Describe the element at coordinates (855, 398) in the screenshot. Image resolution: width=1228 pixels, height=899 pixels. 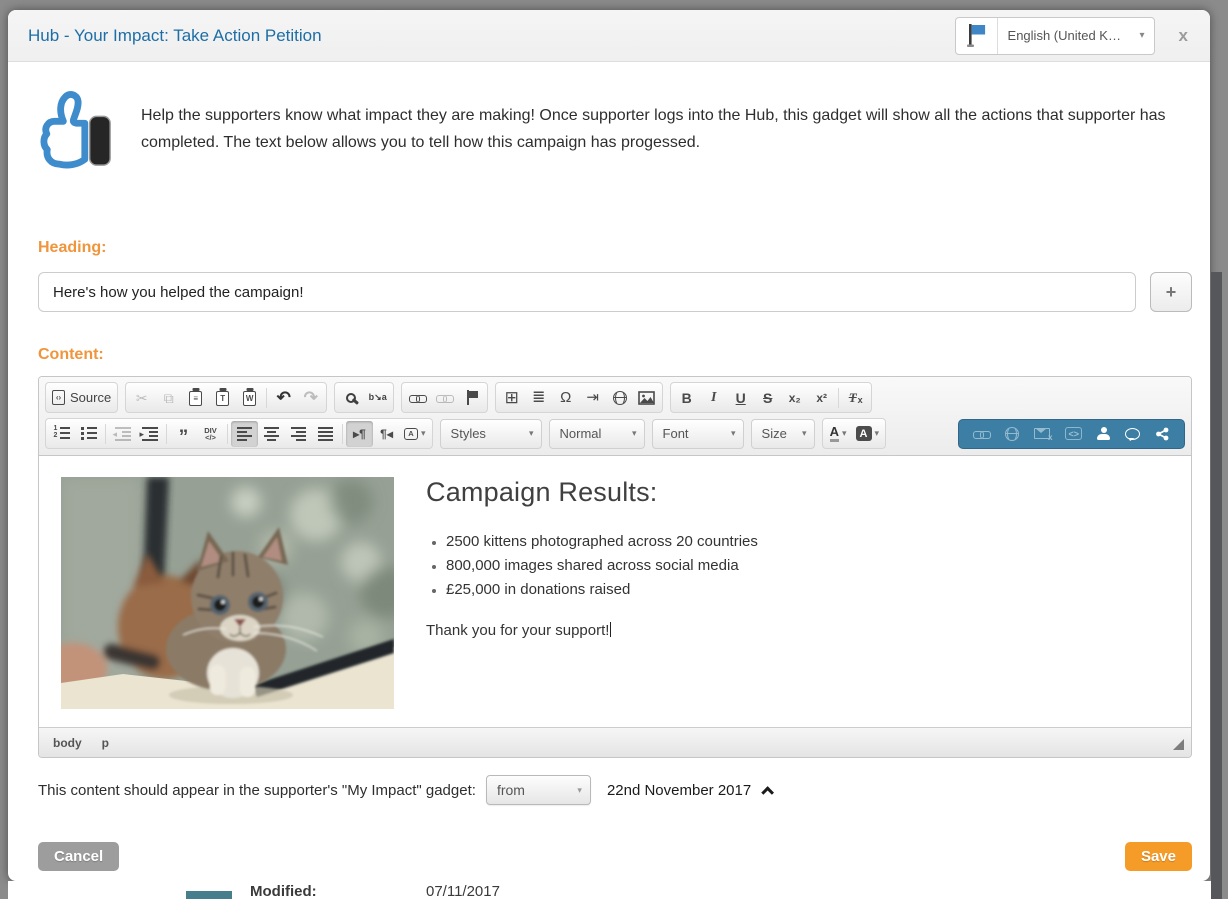
I see `remove-format-button: T x` at that location.